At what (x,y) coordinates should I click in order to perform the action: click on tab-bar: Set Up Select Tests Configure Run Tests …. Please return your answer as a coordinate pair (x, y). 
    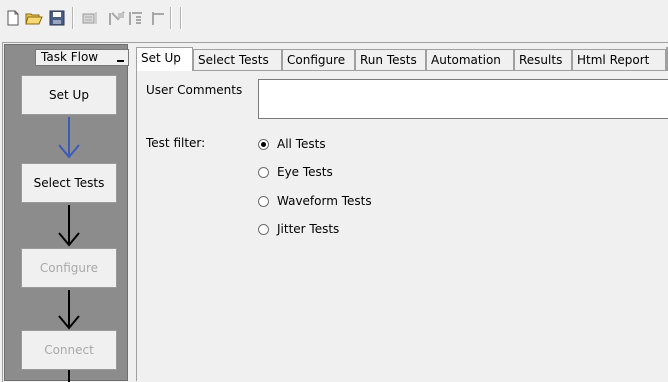
    Looking at the image, I should click on (402, 59).